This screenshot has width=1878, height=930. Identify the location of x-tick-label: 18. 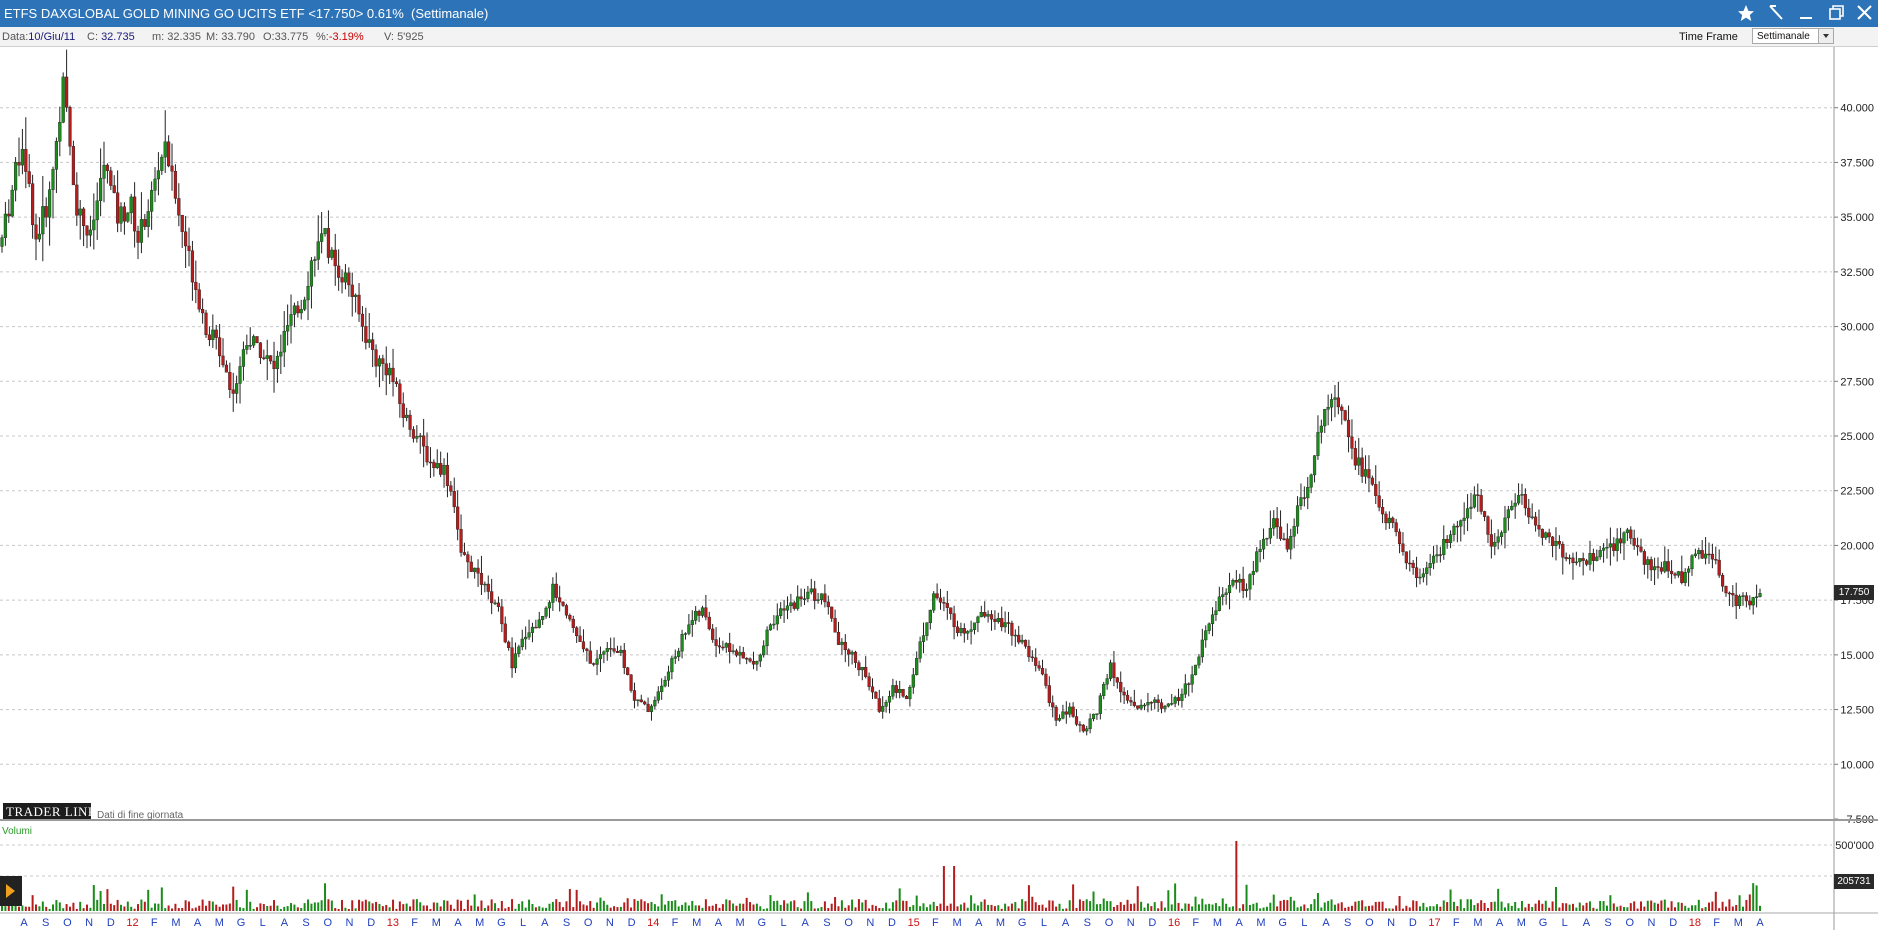
(1695, 923).